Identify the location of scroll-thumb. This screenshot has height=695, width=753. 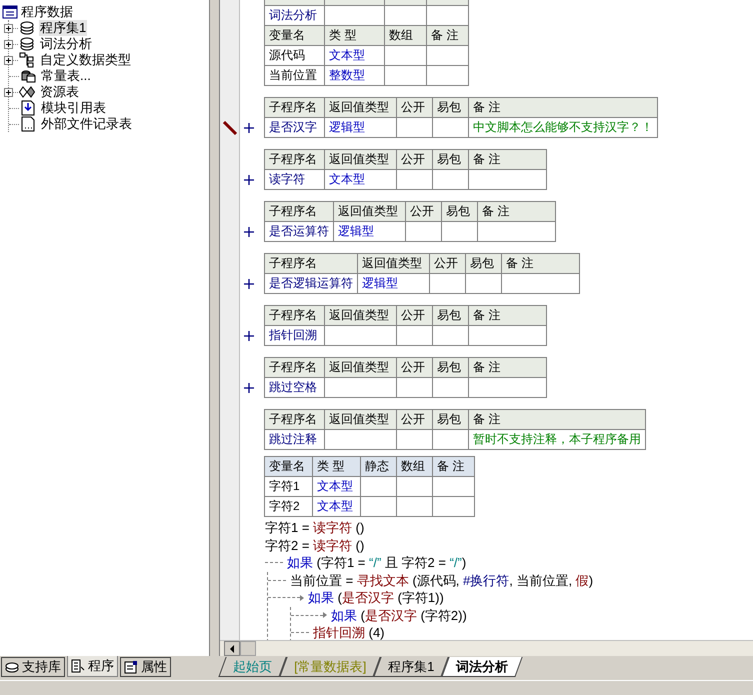
(248, 648).